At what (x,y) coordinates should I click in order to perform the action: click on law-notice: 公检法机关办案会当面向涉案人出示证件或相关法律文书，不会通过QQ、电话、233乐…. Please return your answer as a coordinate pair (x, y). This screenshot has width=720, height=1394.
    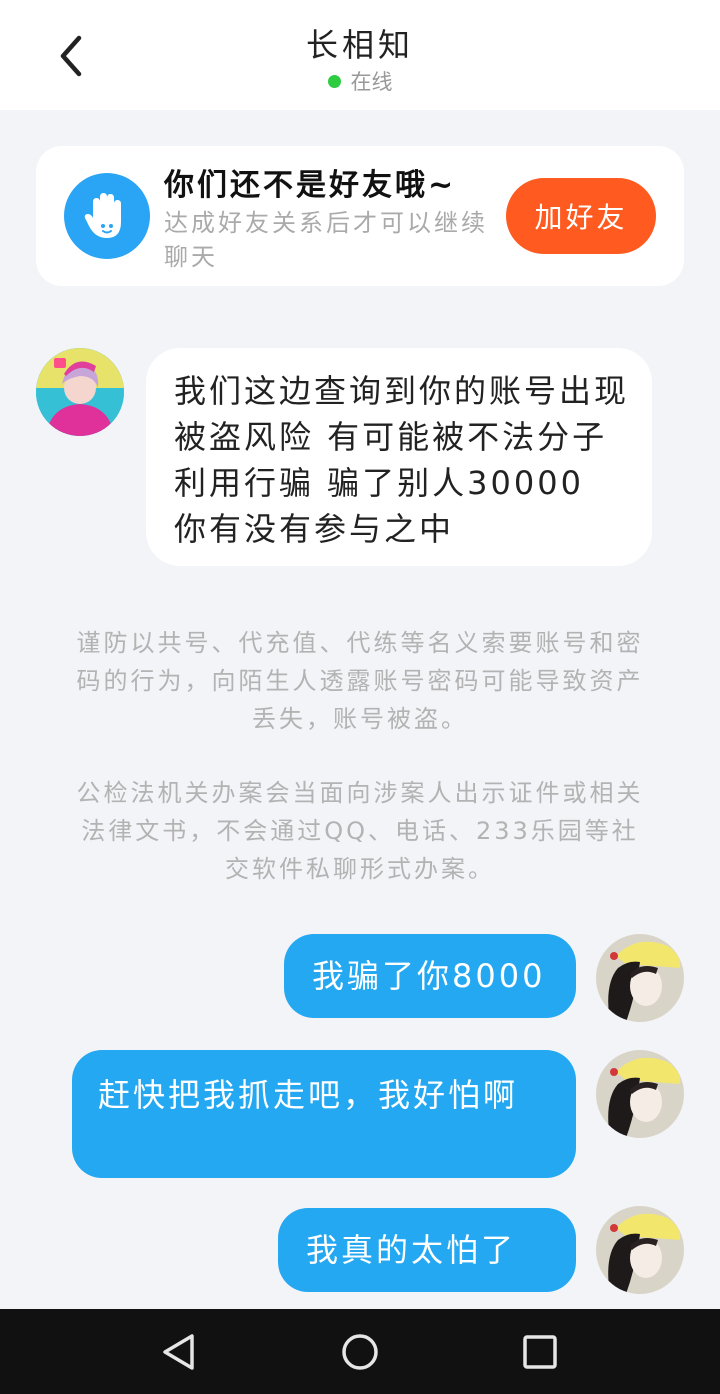
    Looking at the image, I should click on (360, 831).